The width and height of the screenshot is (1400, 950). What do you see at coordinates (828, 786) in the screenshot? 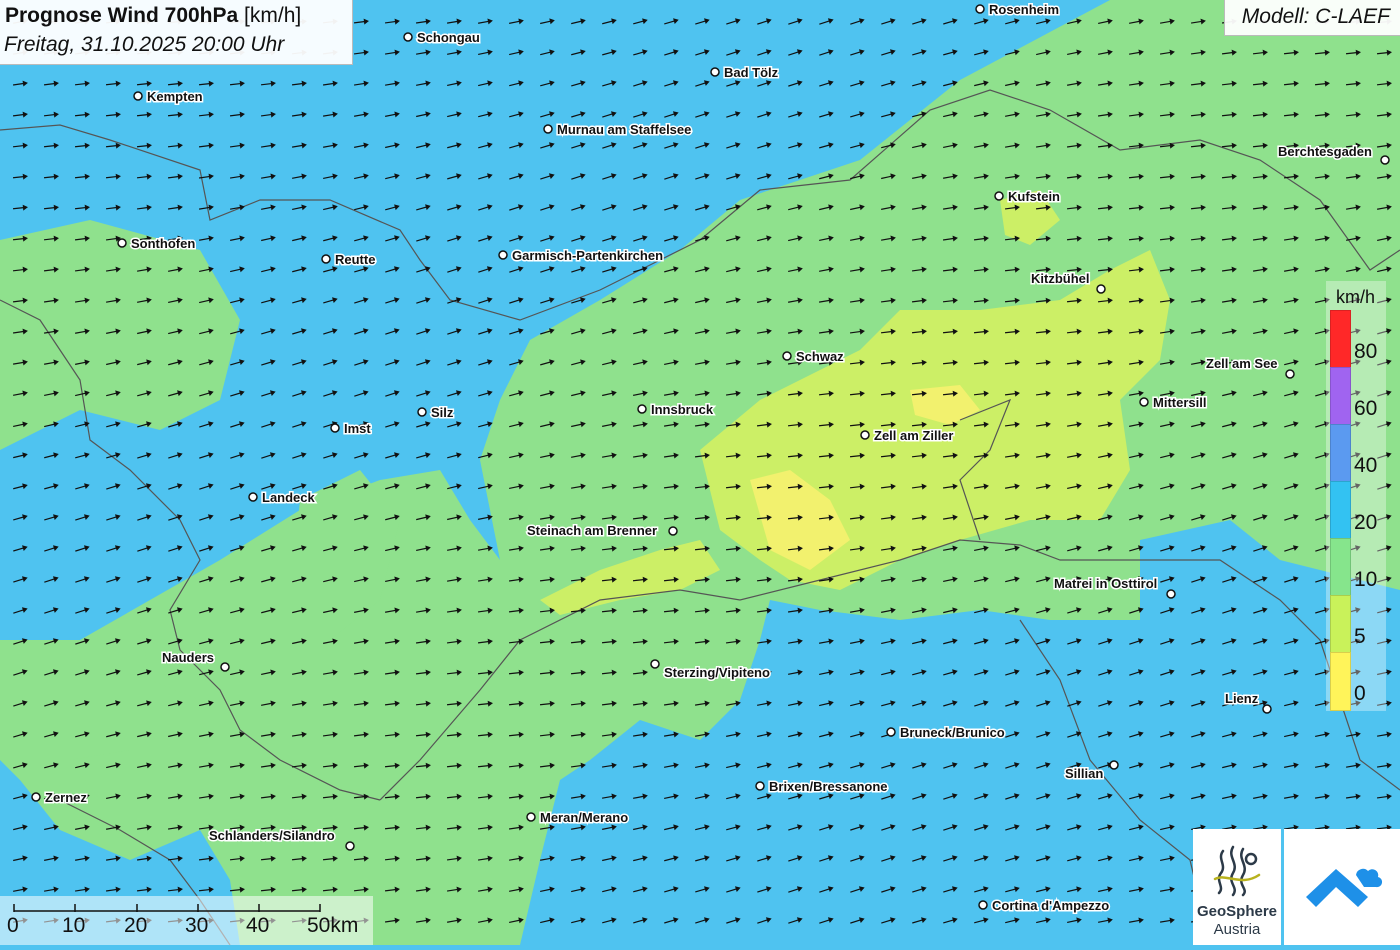
I see `city-label: Brixen/Bressanone` at bounding box center [828, 786].